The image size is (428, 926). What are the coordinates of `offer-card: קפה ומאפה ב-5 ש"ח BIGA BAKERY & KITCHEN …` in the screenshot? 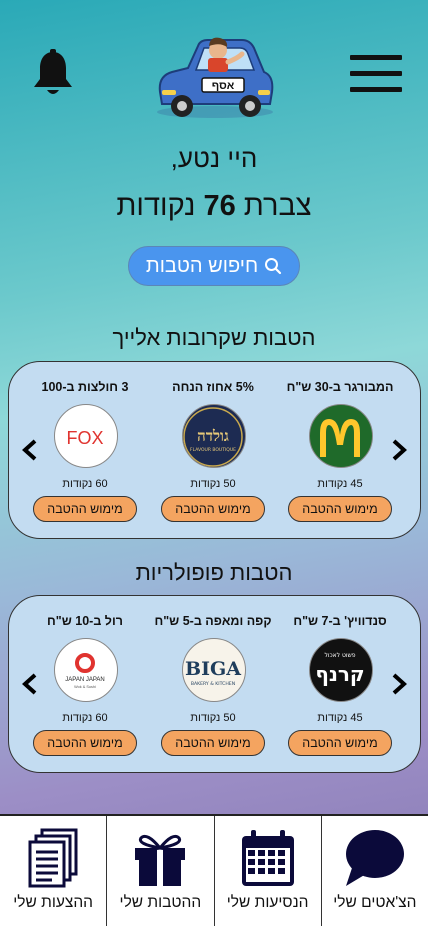 It's located at (213, 684).